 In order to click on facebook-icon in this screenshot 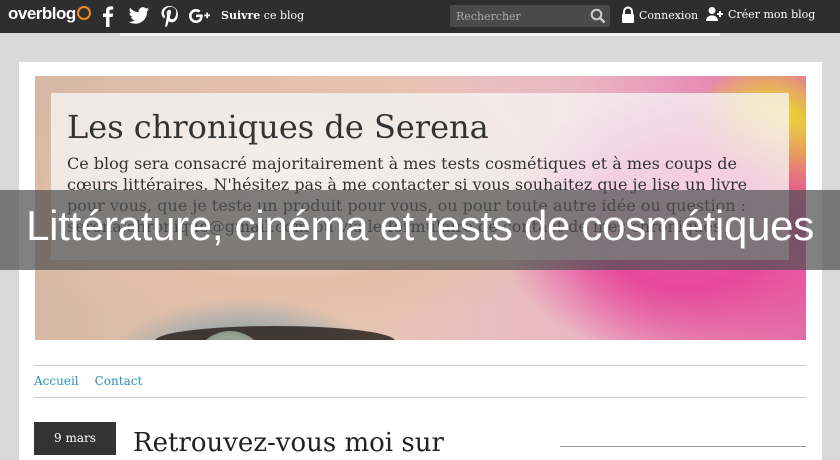, I will do `click(108, 16)`.